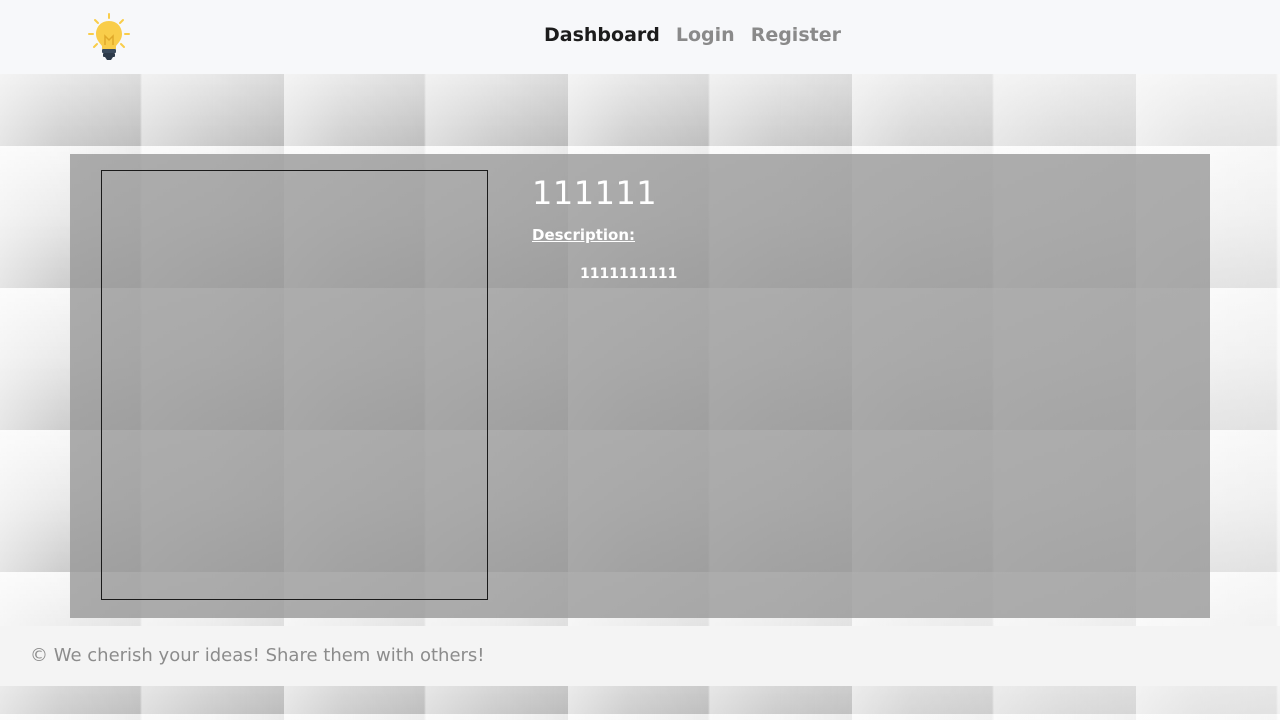 Image resolution: width=1280 pixels, height=720 pixels. I want to click on navbar: Dashboard Login Register, so click(640, 37).